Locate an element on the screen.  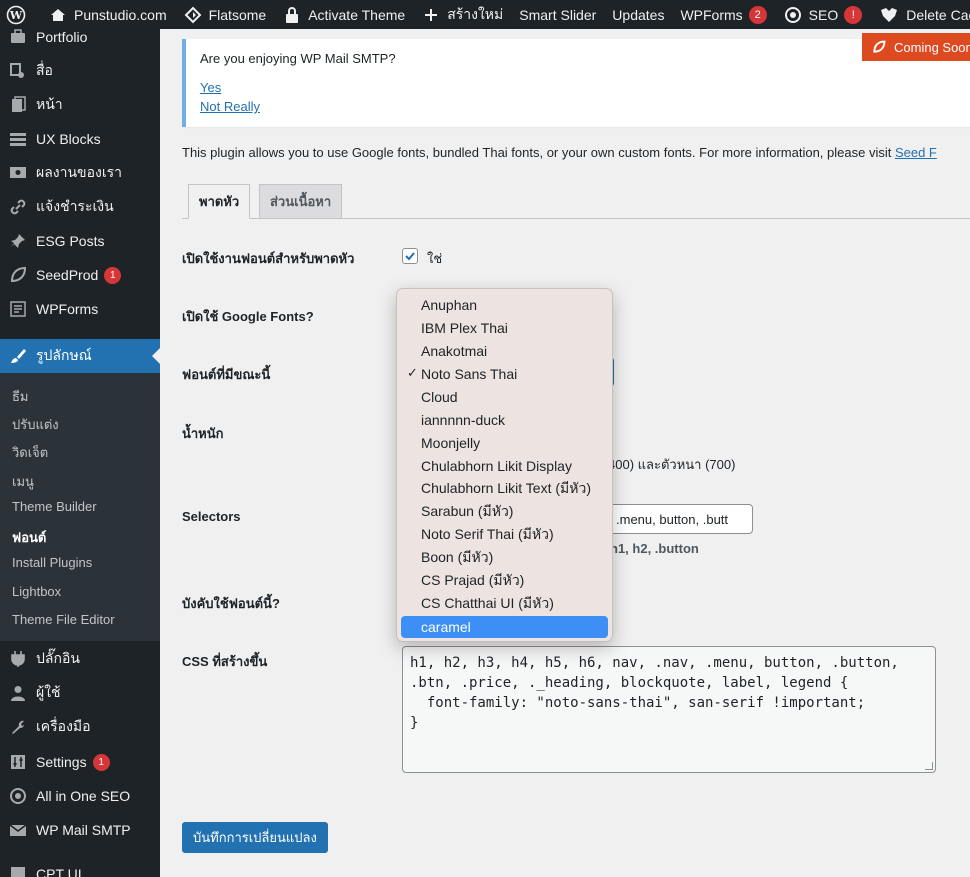
selectors-label: Selectors is located at coordinates (211, 516).